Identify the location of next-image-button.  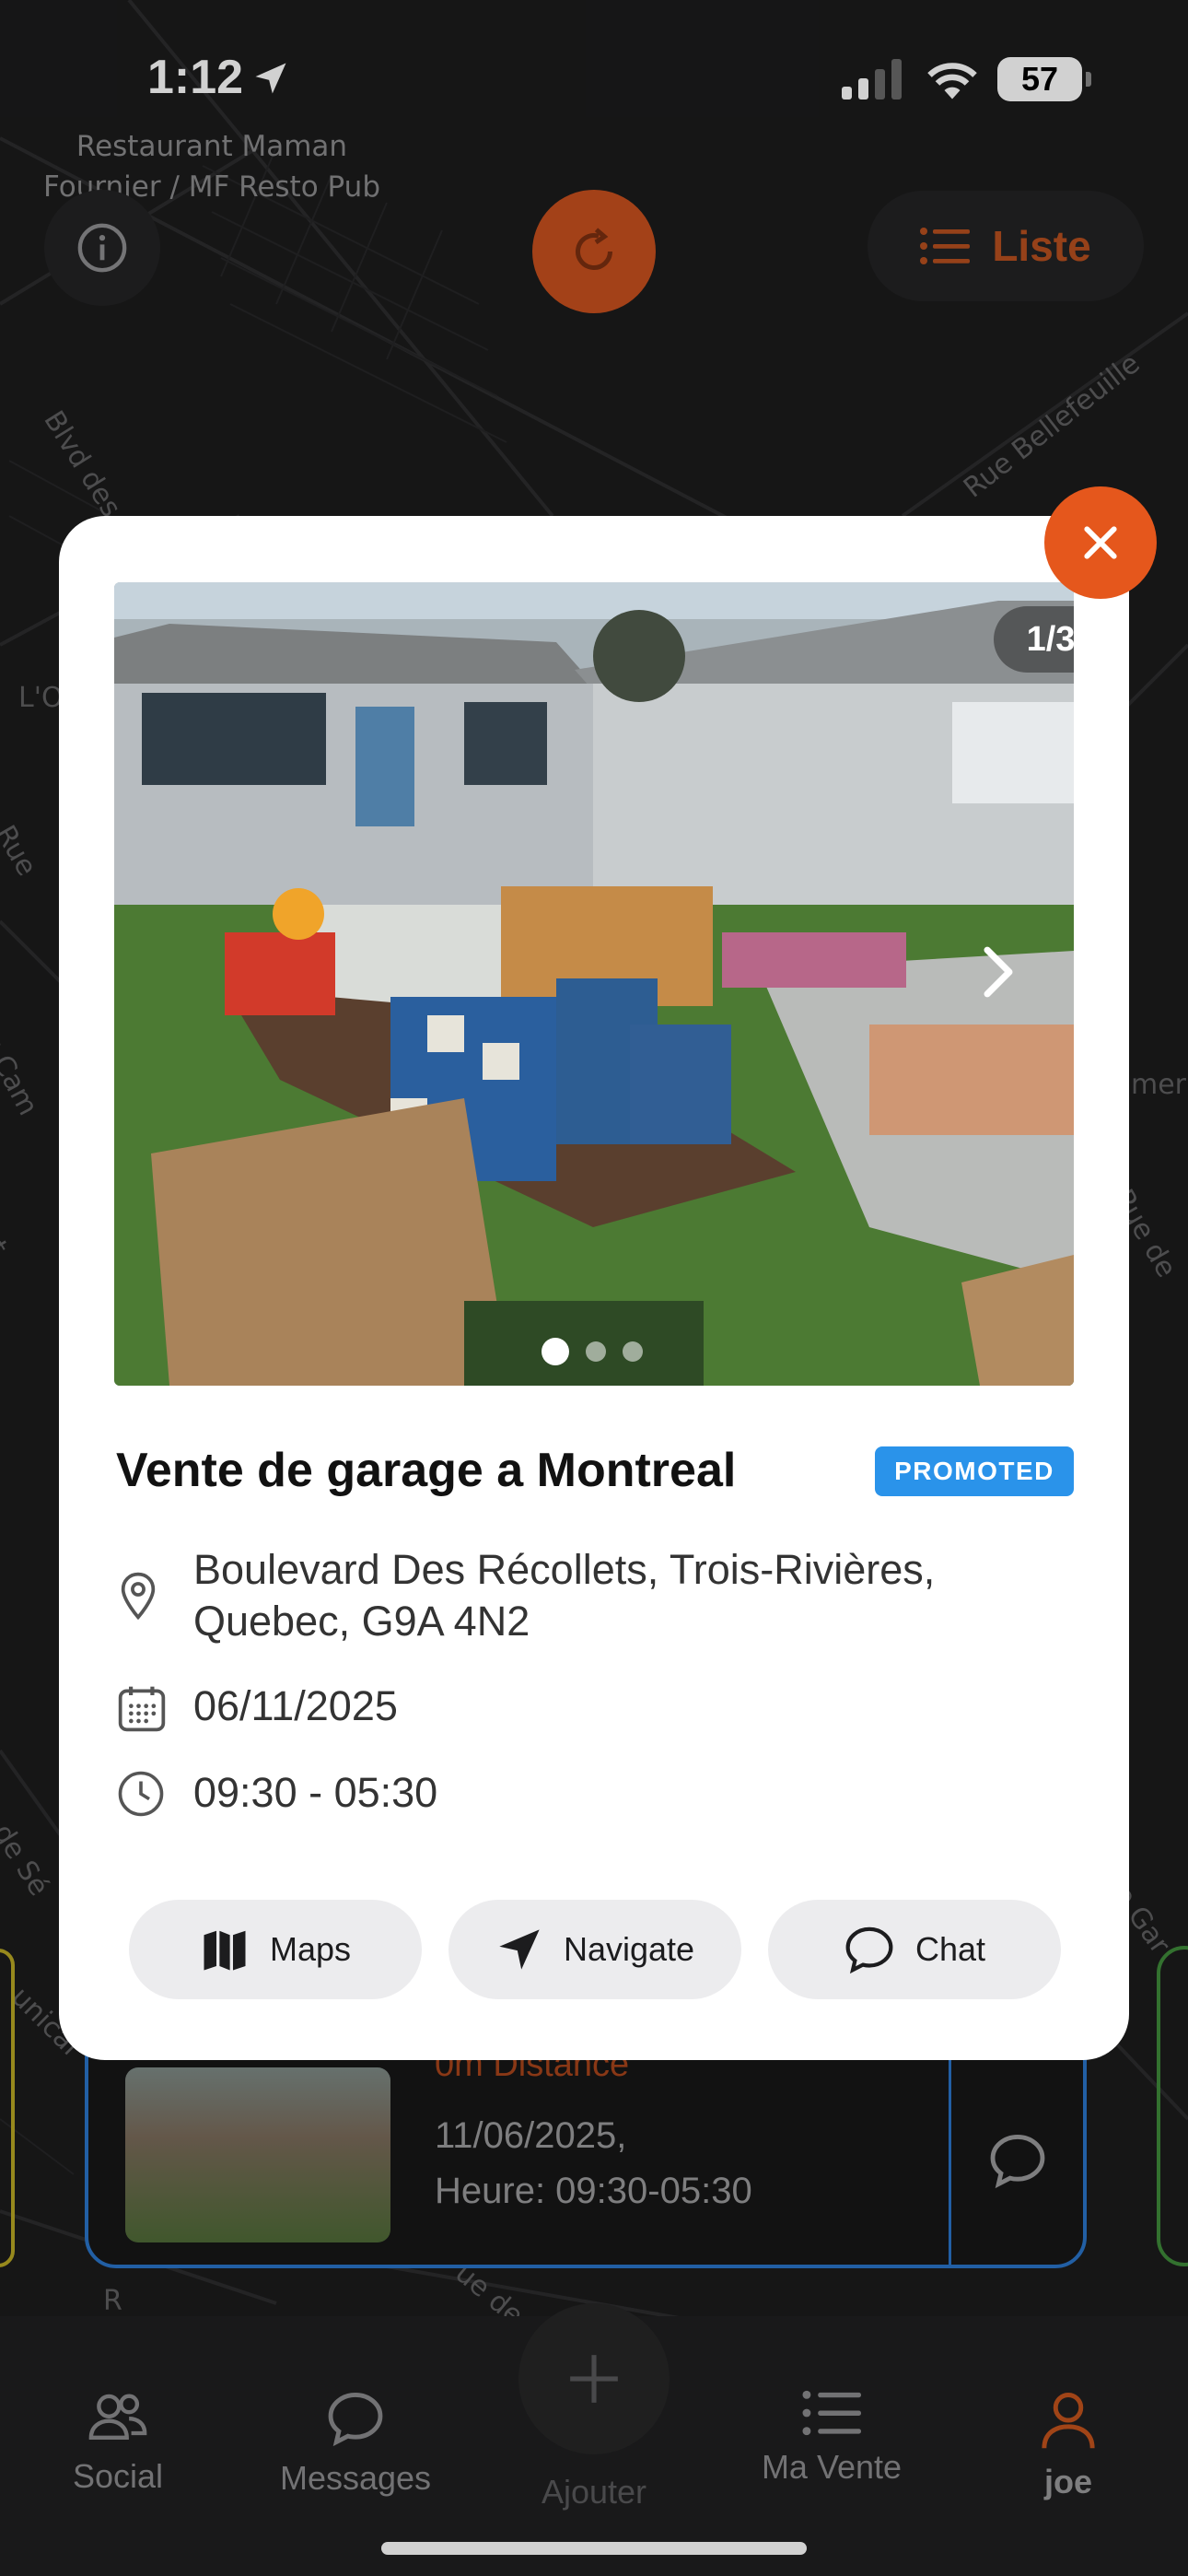
(1027, 994).